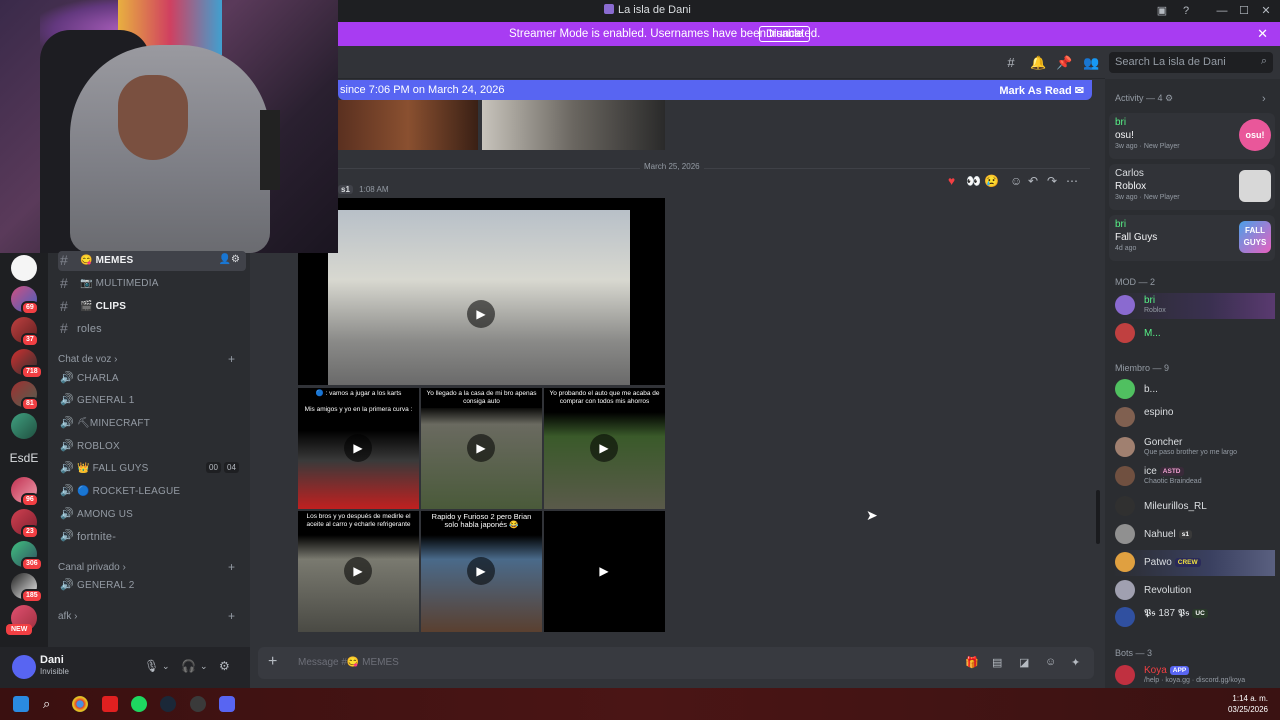 This screenshot has width=1280, height=720. Describe the element at coordinates (348, 662) in the screenshot. I see `message-input: Message #😋 MEMES` at that location.